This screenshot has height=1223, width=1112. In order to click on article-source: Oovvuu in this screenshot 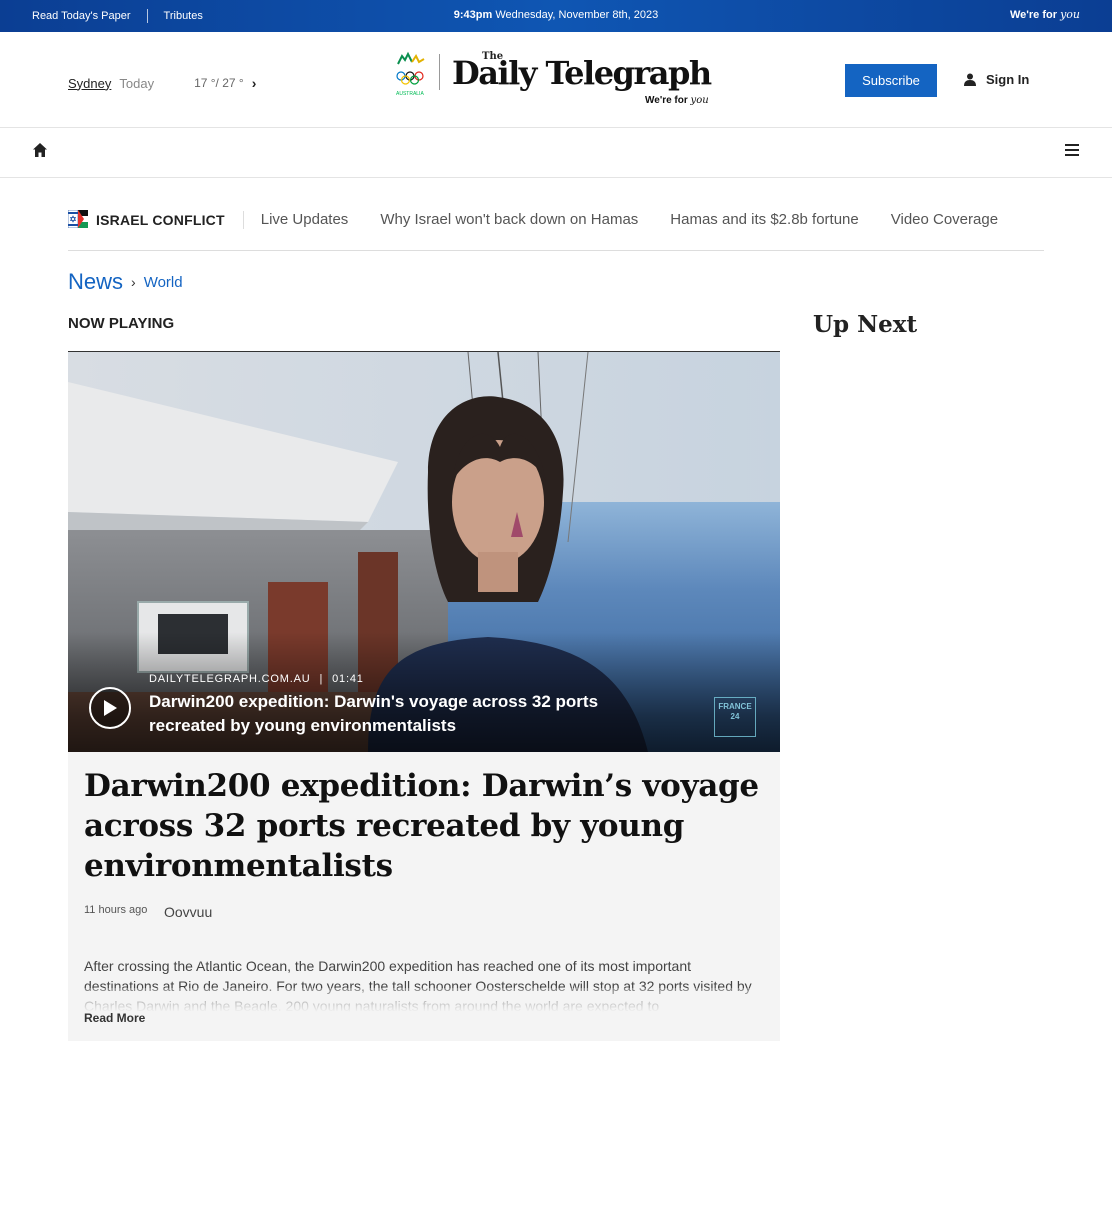, I will do `click(188, 912)`.